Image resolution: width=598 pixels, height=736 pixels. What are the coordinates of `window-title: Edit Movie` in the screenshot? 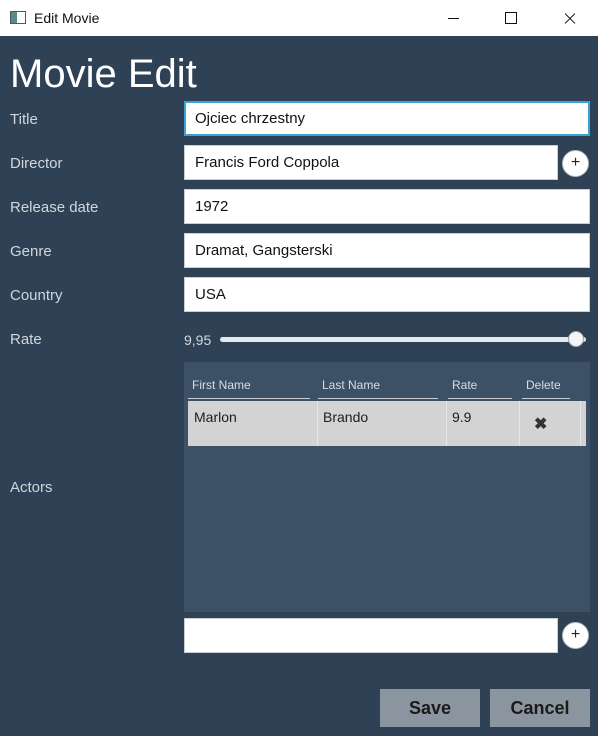 It's located at (67, 18).